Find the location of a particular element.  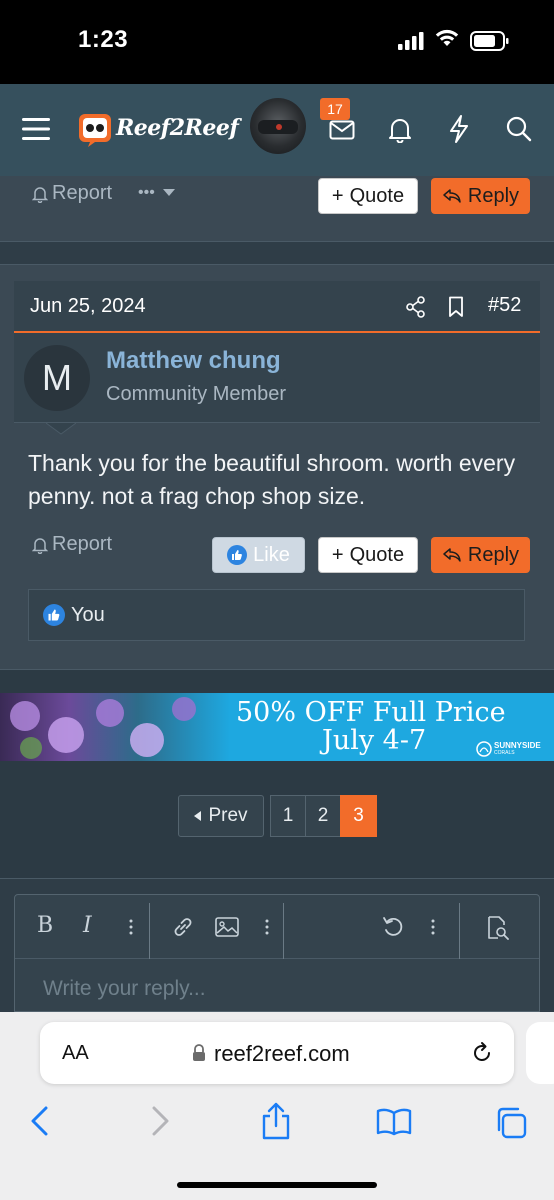

author-name: Matthew chung is located at coordinates (193, 361).